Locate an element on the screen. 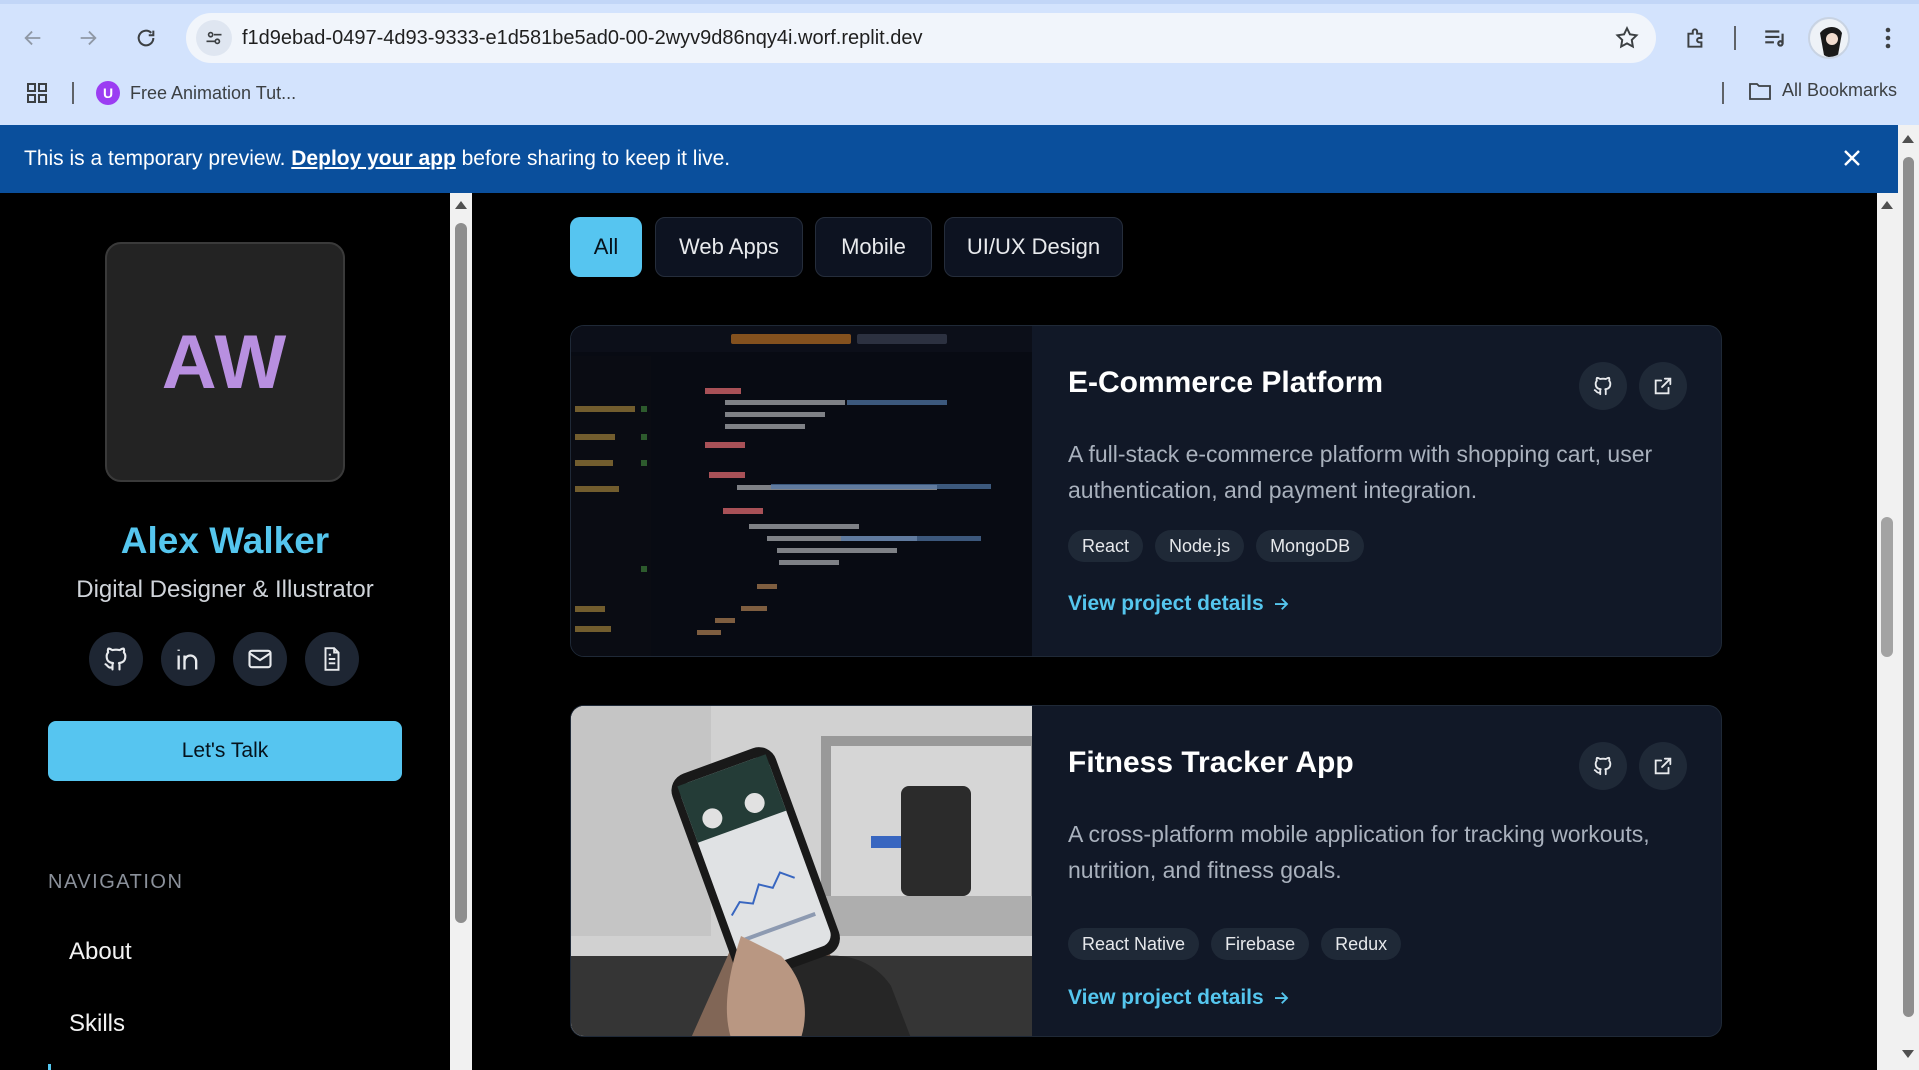  sidebar-scrollbar is located at coordinates (461, 631).